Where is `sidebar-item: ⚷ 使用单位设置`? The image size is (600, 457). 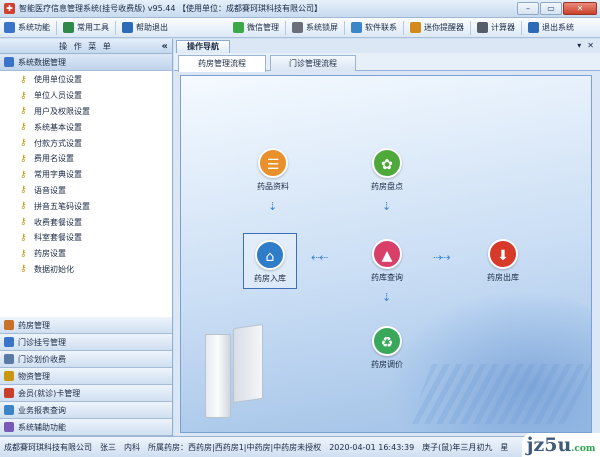
sidebar-item: ⚷ 使用单位设置 is located at coordinates (86, 80).